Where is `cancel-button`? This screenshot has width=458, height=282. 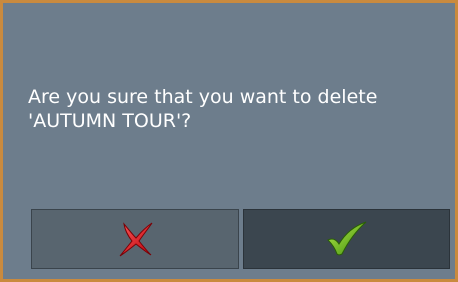
cancel-button is located at coordinates (135, 239).